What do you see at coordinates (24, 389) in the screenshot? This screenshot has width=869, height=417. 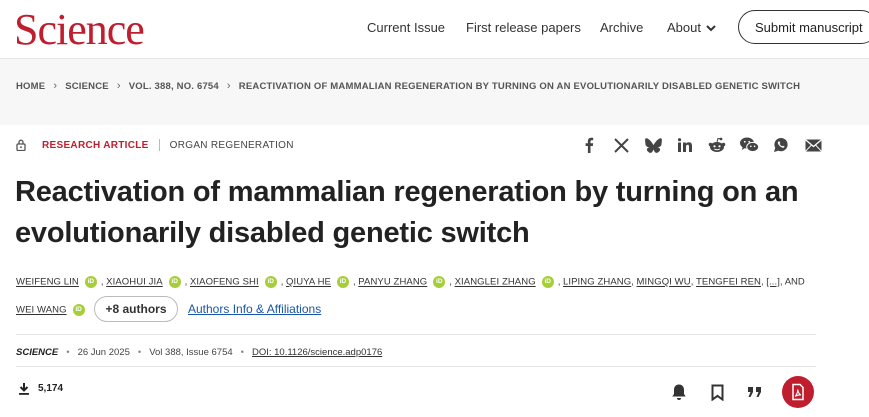 I see `download-icon` at bounding box center [24, 389].